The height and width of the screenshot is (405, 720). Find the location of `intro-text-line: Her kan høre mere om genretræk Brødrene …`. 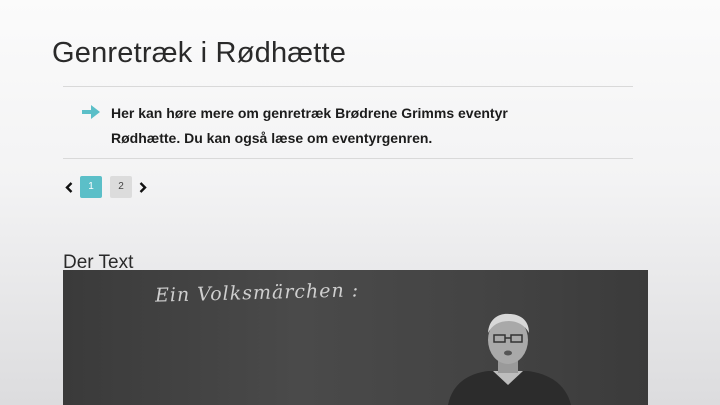

intro-text-line: Her kan høre mere om genretræk Brødrene … is located at coordinates (309, 113).